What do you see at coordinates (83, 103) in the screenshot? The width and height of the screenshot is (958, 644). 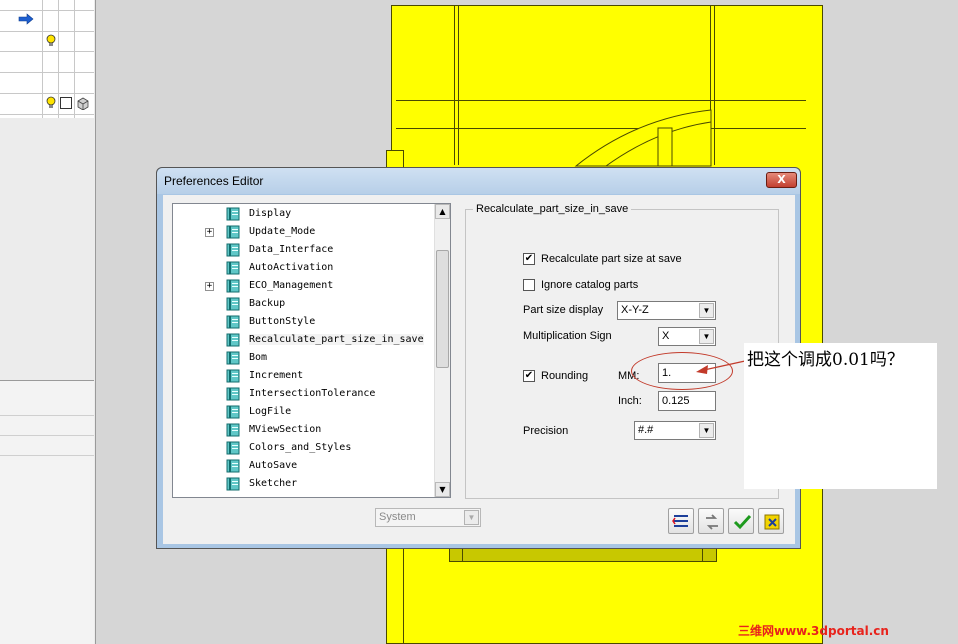 I see `cube-icon` at bounding box center [83, 103].